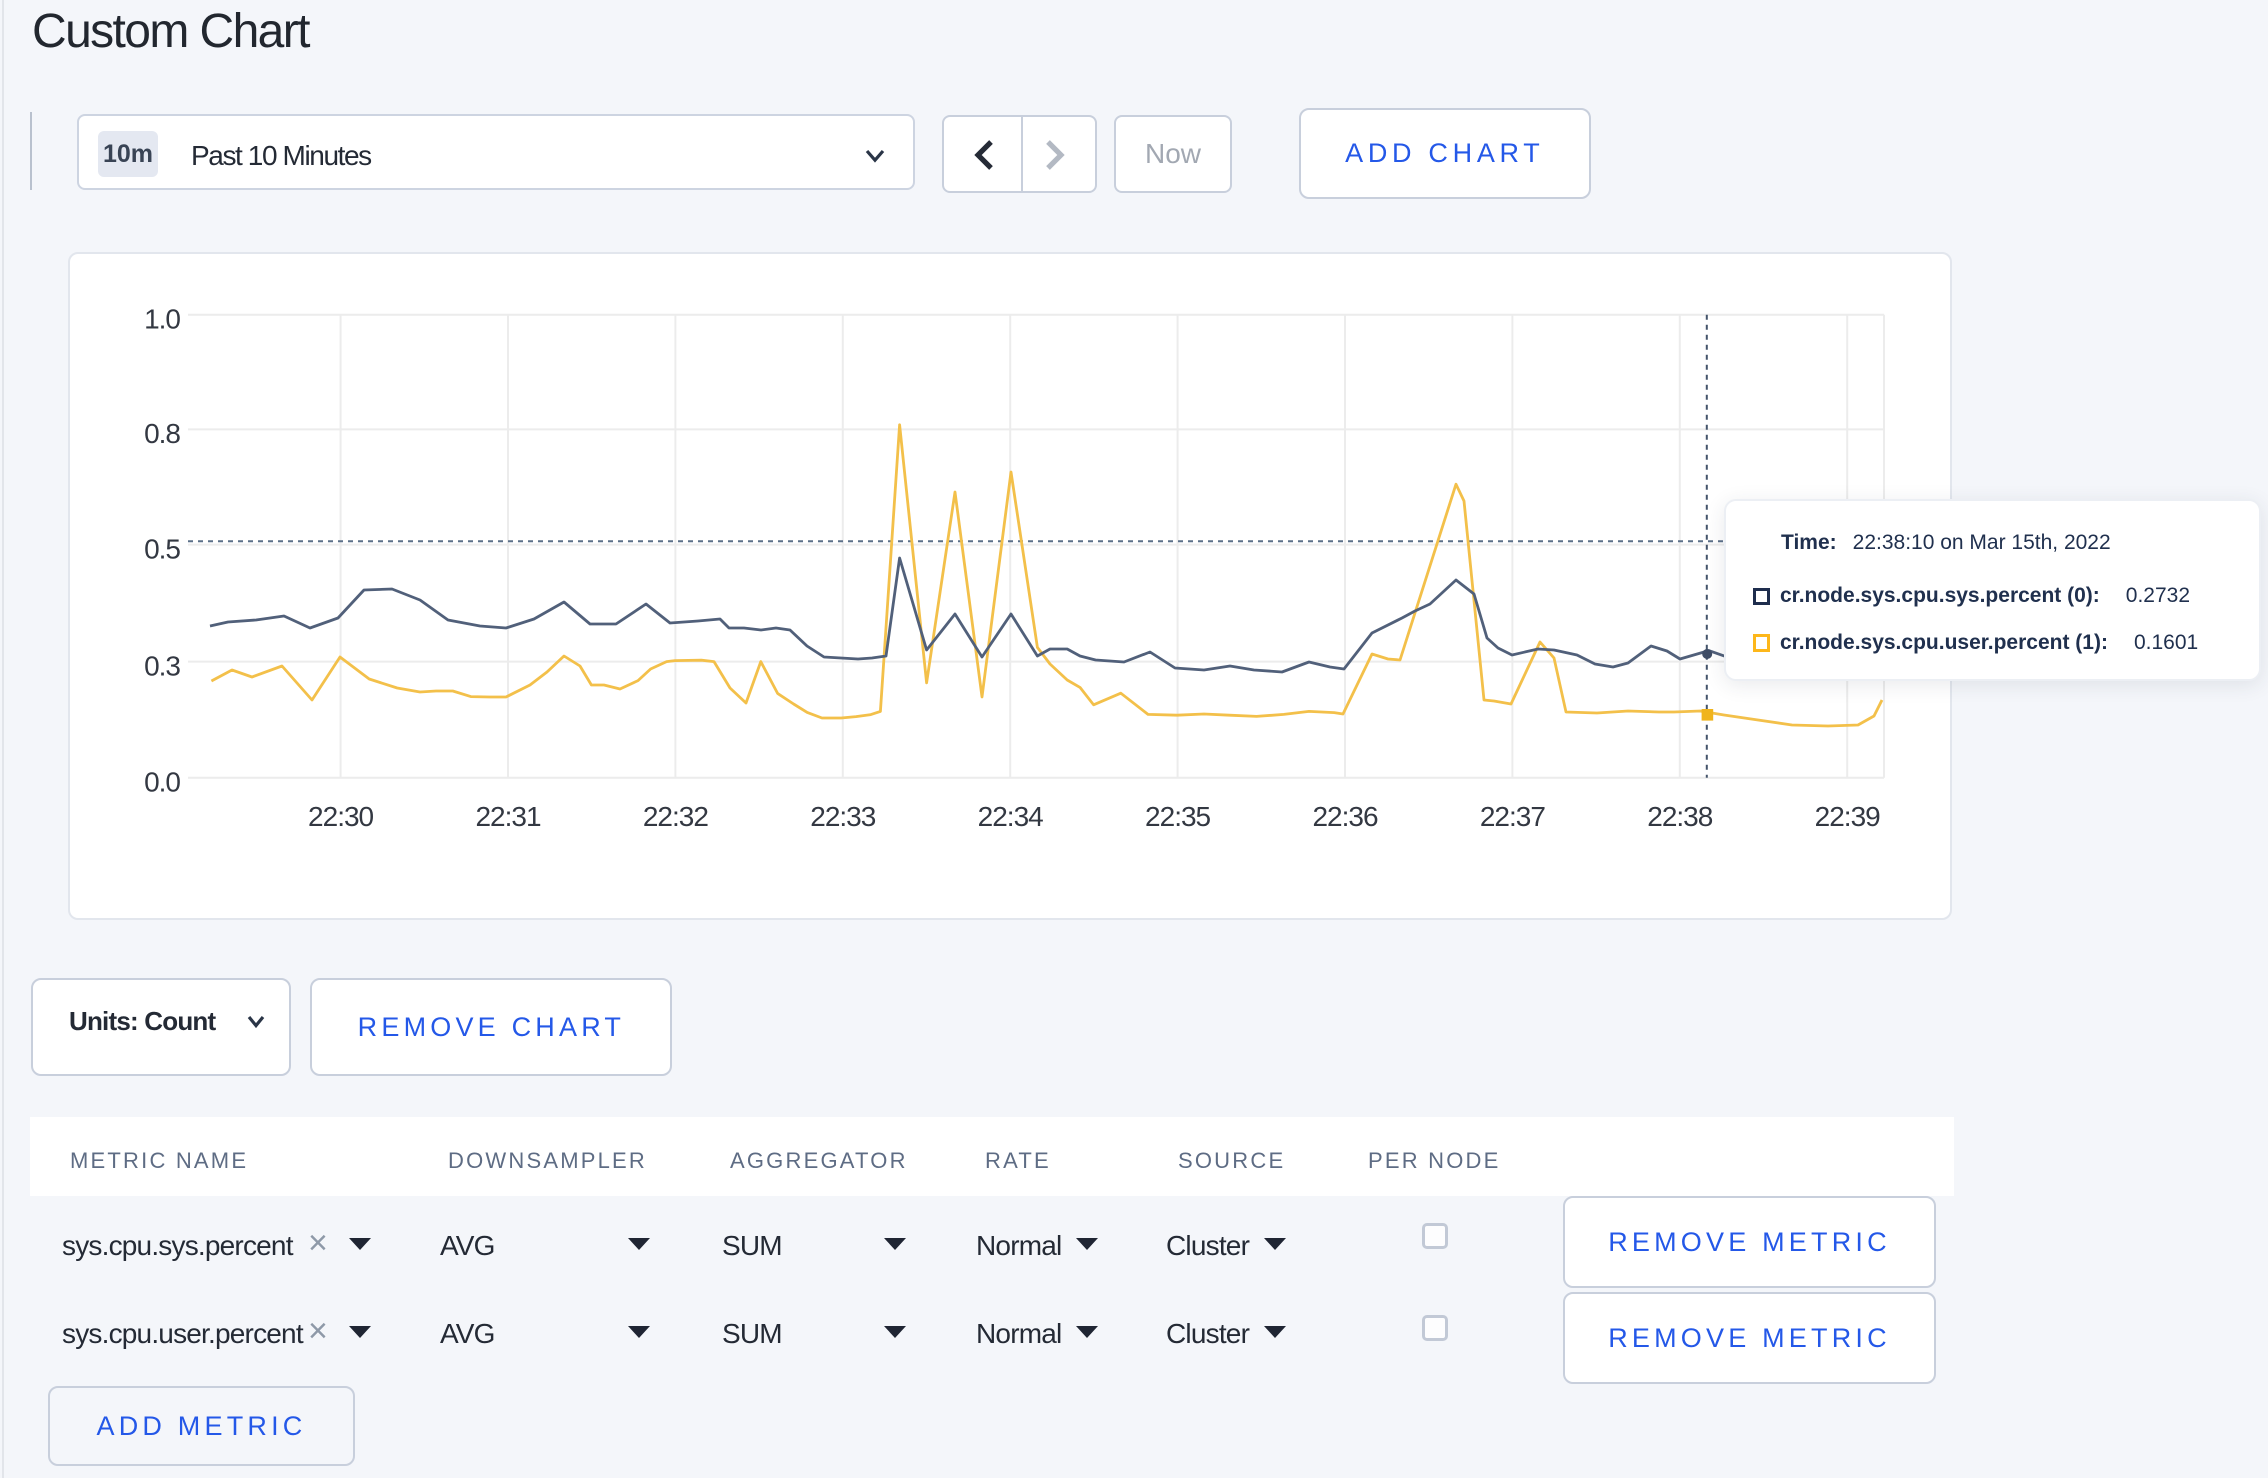  I want to click on svg-text: 22:30, so click(340, 816).